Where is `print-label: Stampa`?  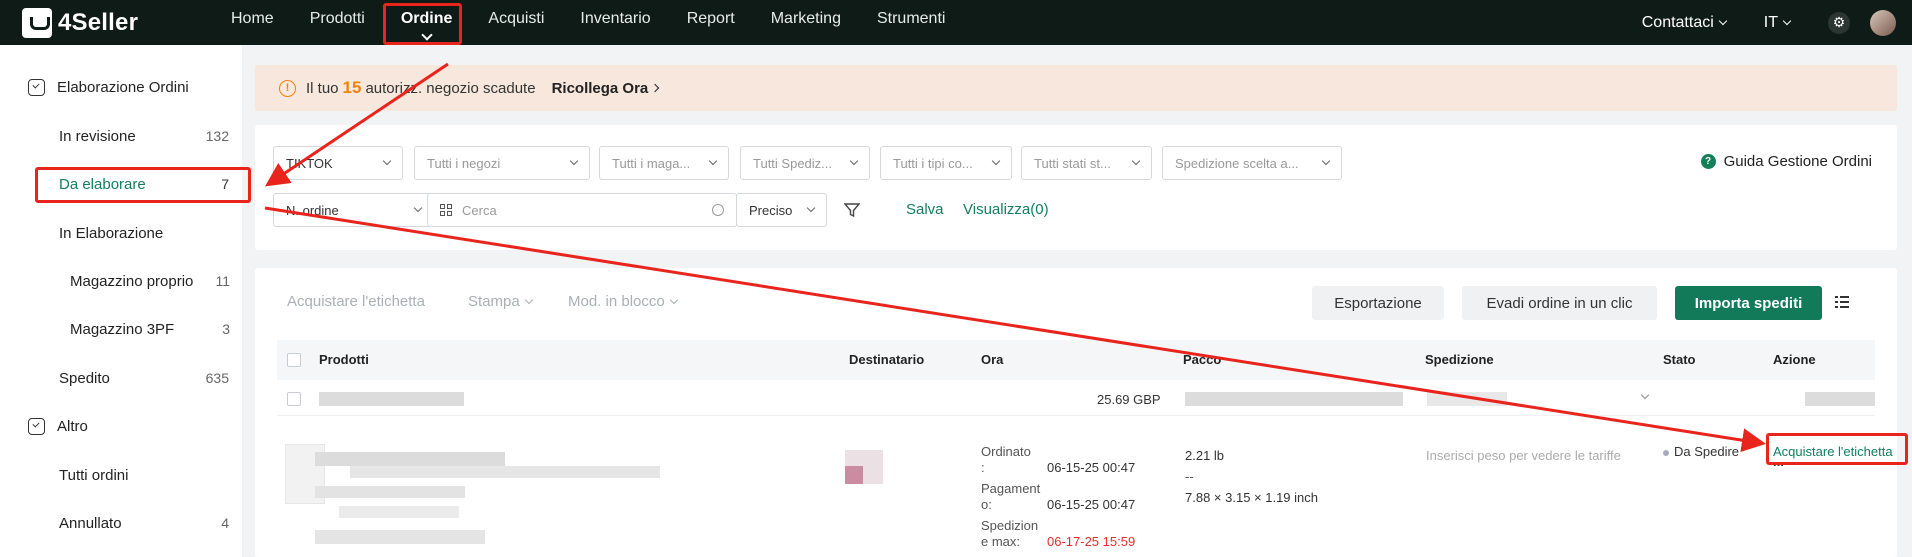
print-label: Stampa is located at coordinates (494, 301).